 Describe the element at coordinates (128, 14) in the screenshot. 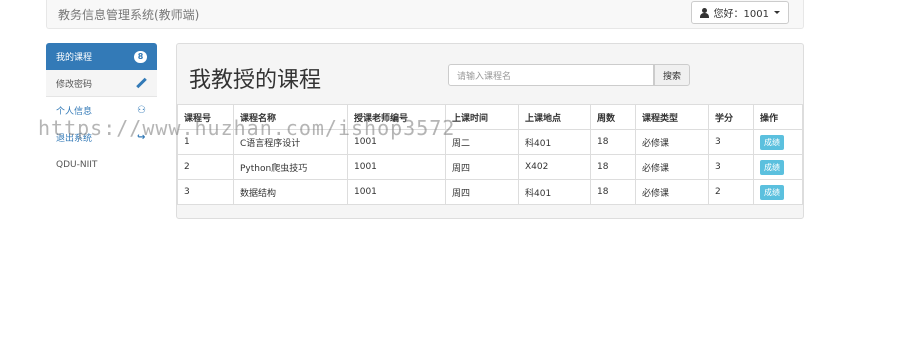

I see `app-brand: 教务信息管理系统(教师端)` at that location.